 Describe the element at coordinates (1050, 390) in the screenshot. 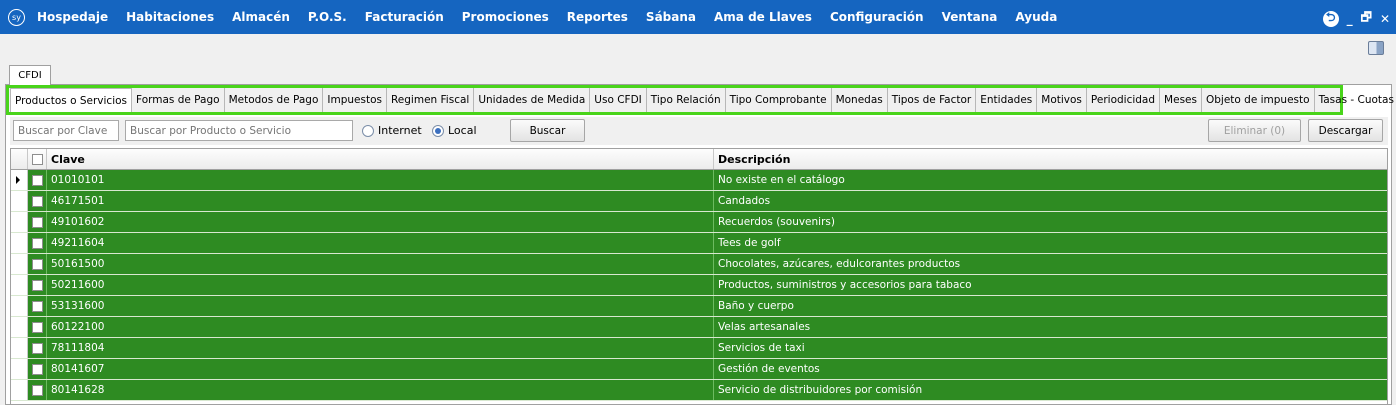

I see `cell-descripcion: Servicio de distribuidores por comisión` at that location.